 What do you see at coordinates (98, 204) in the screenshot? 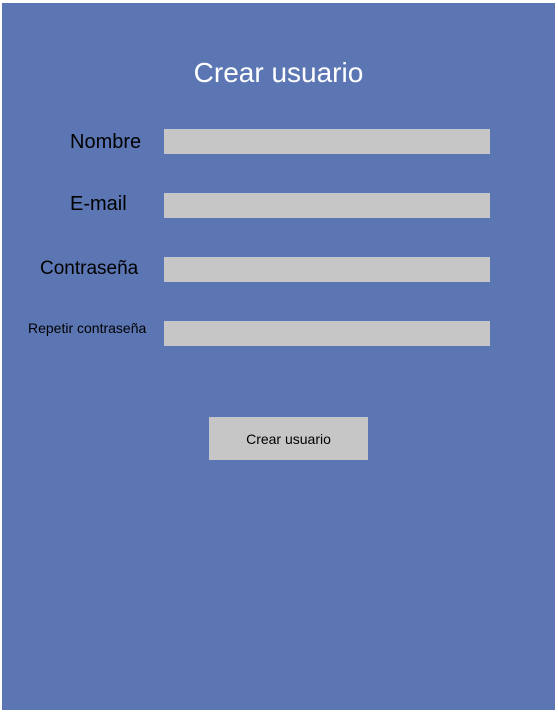
I see `email-label: E-mail` at bounding box center [98, 204].